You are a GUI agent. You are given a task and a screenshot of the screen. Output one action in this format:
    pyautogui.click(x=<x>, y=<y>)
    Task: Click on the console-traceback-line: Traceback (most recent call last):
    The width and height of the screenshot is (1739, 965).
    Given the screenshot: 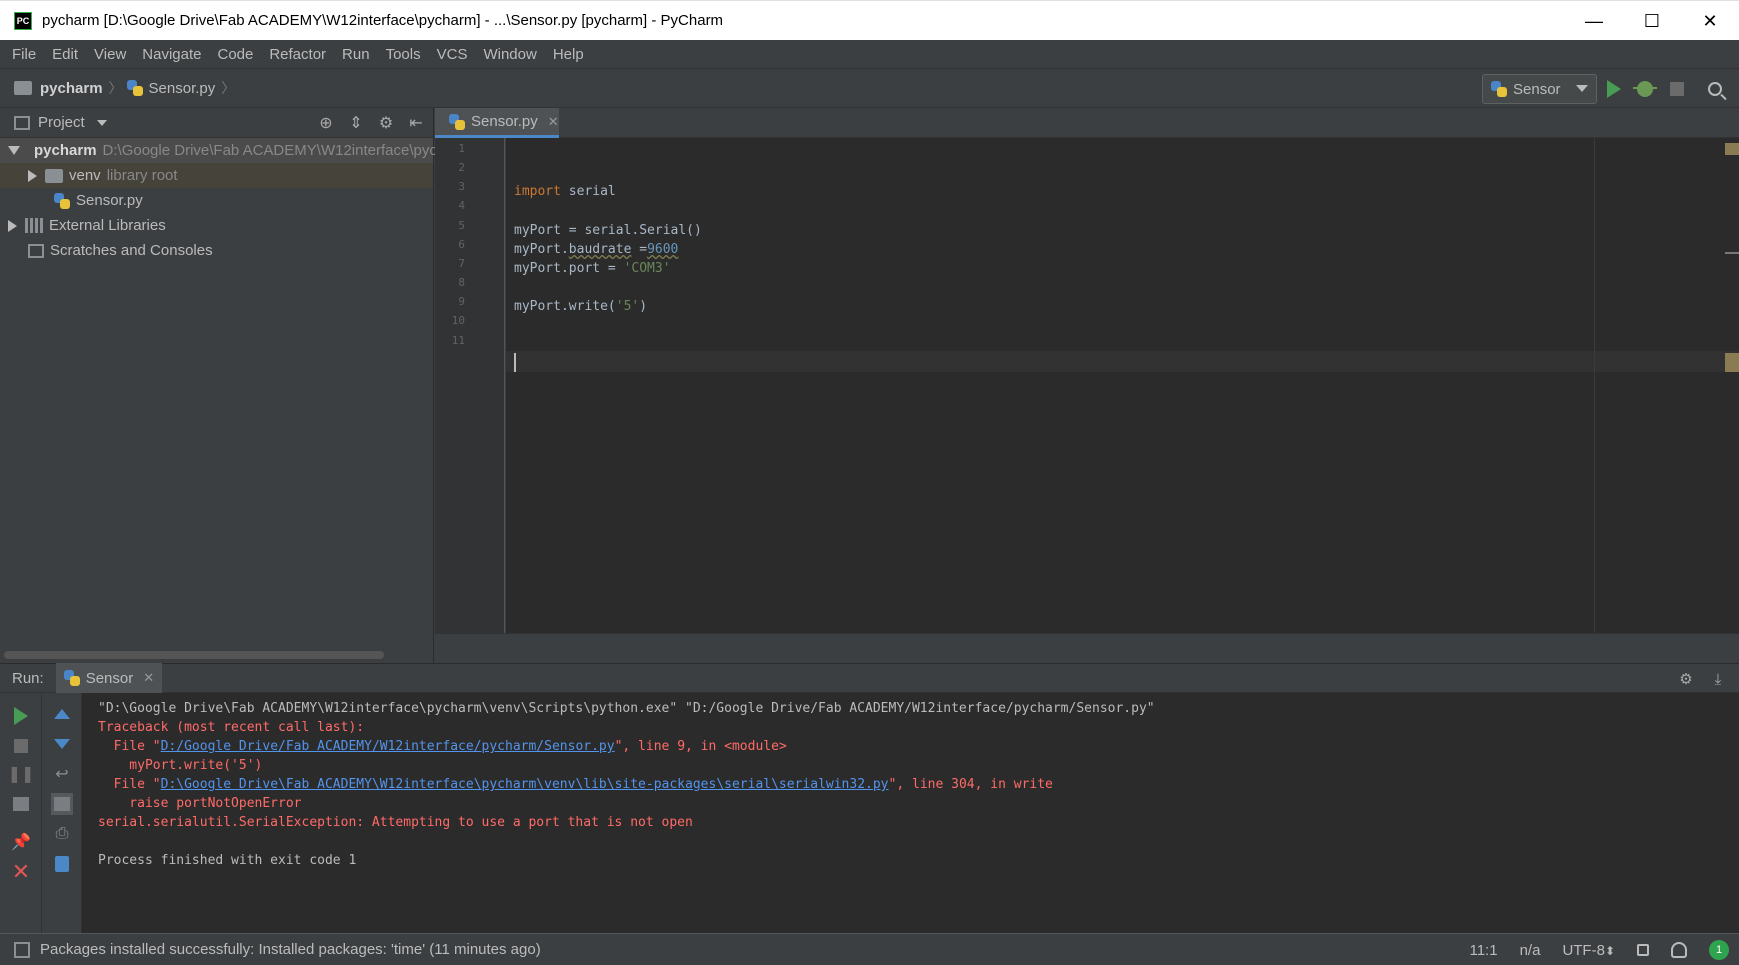 What is the action you would take?
    pyautogui.click(x=231, y=727)
    